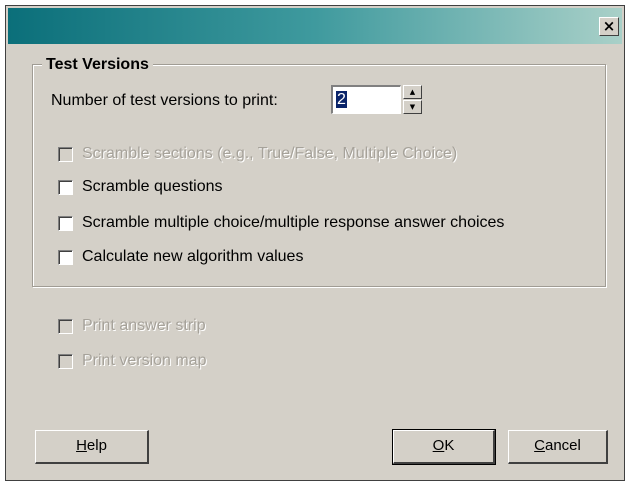 The height and width of the screenshot is (486, 630). I want to click on print-version-map-checkbox, so click(65, 361).